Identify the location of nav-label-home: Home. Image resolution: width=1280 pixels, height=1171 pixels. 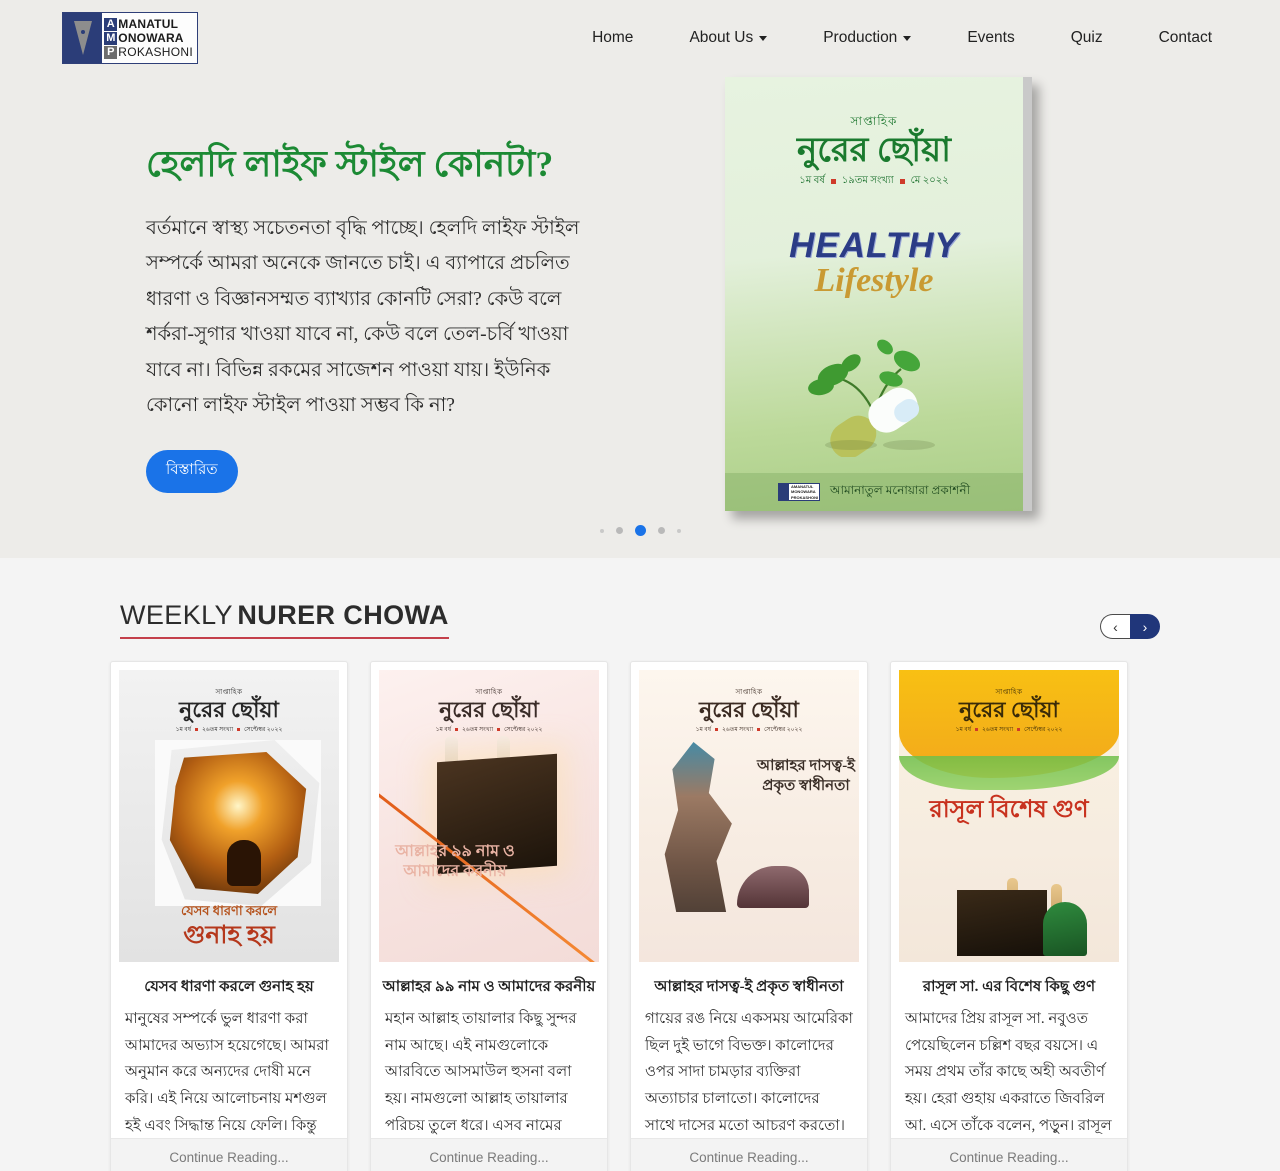
(613, 37).